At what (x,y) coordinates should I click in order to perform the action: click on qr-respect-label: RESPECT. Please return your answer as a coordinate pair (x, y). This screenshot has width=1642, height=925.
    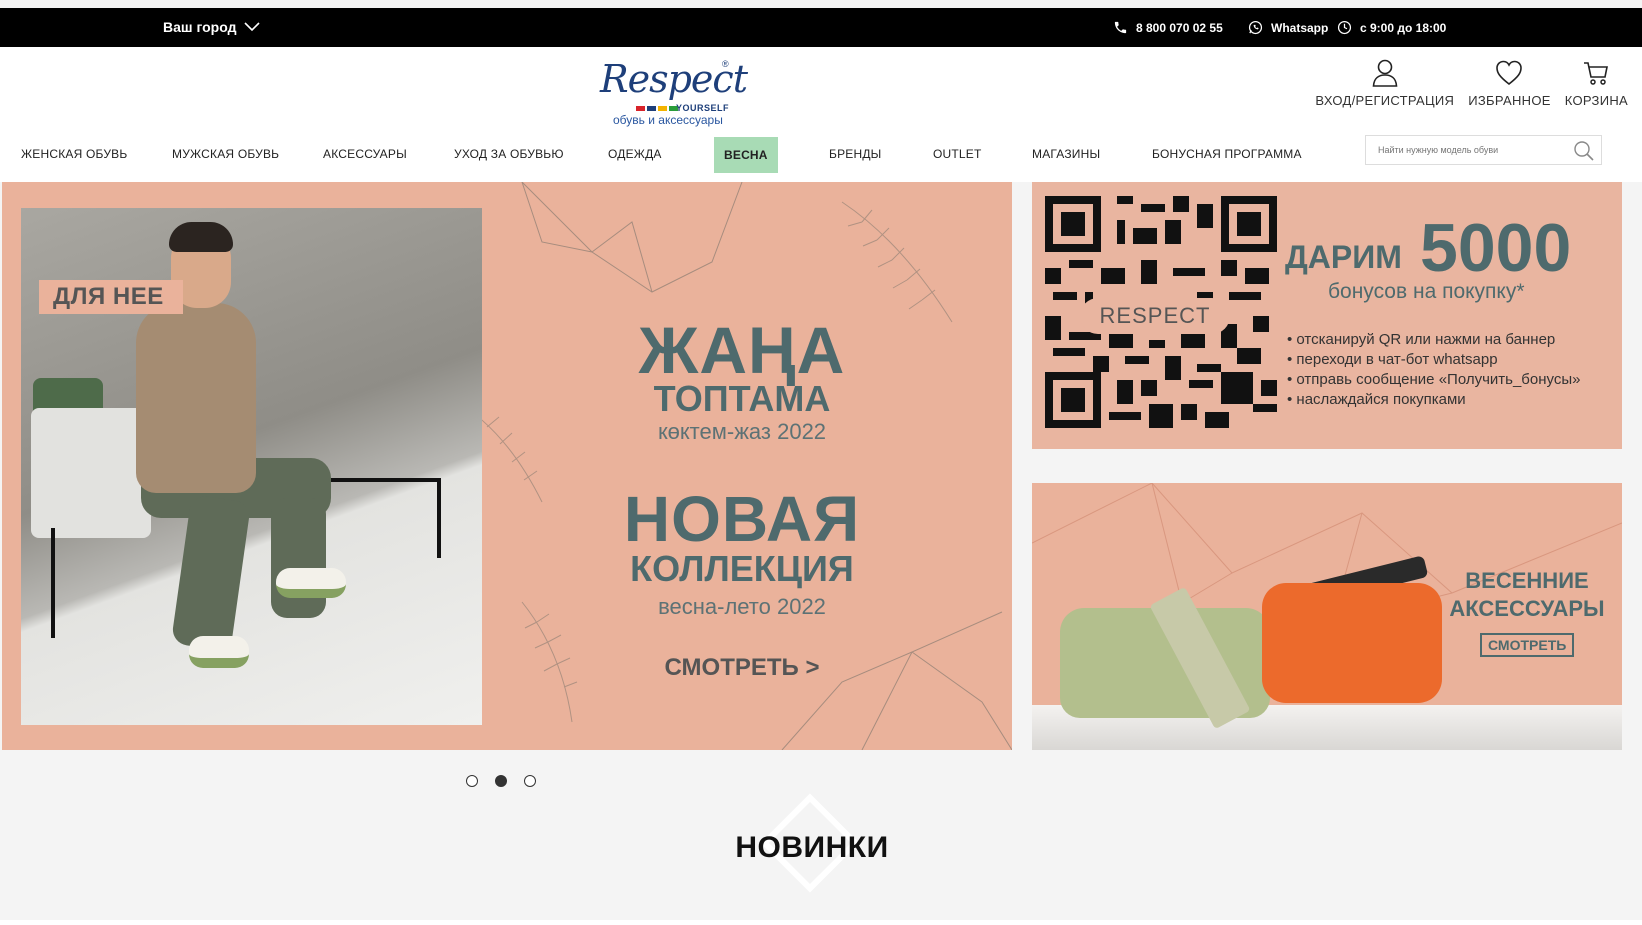
    Looking at the image, I should click on (1155, 316).